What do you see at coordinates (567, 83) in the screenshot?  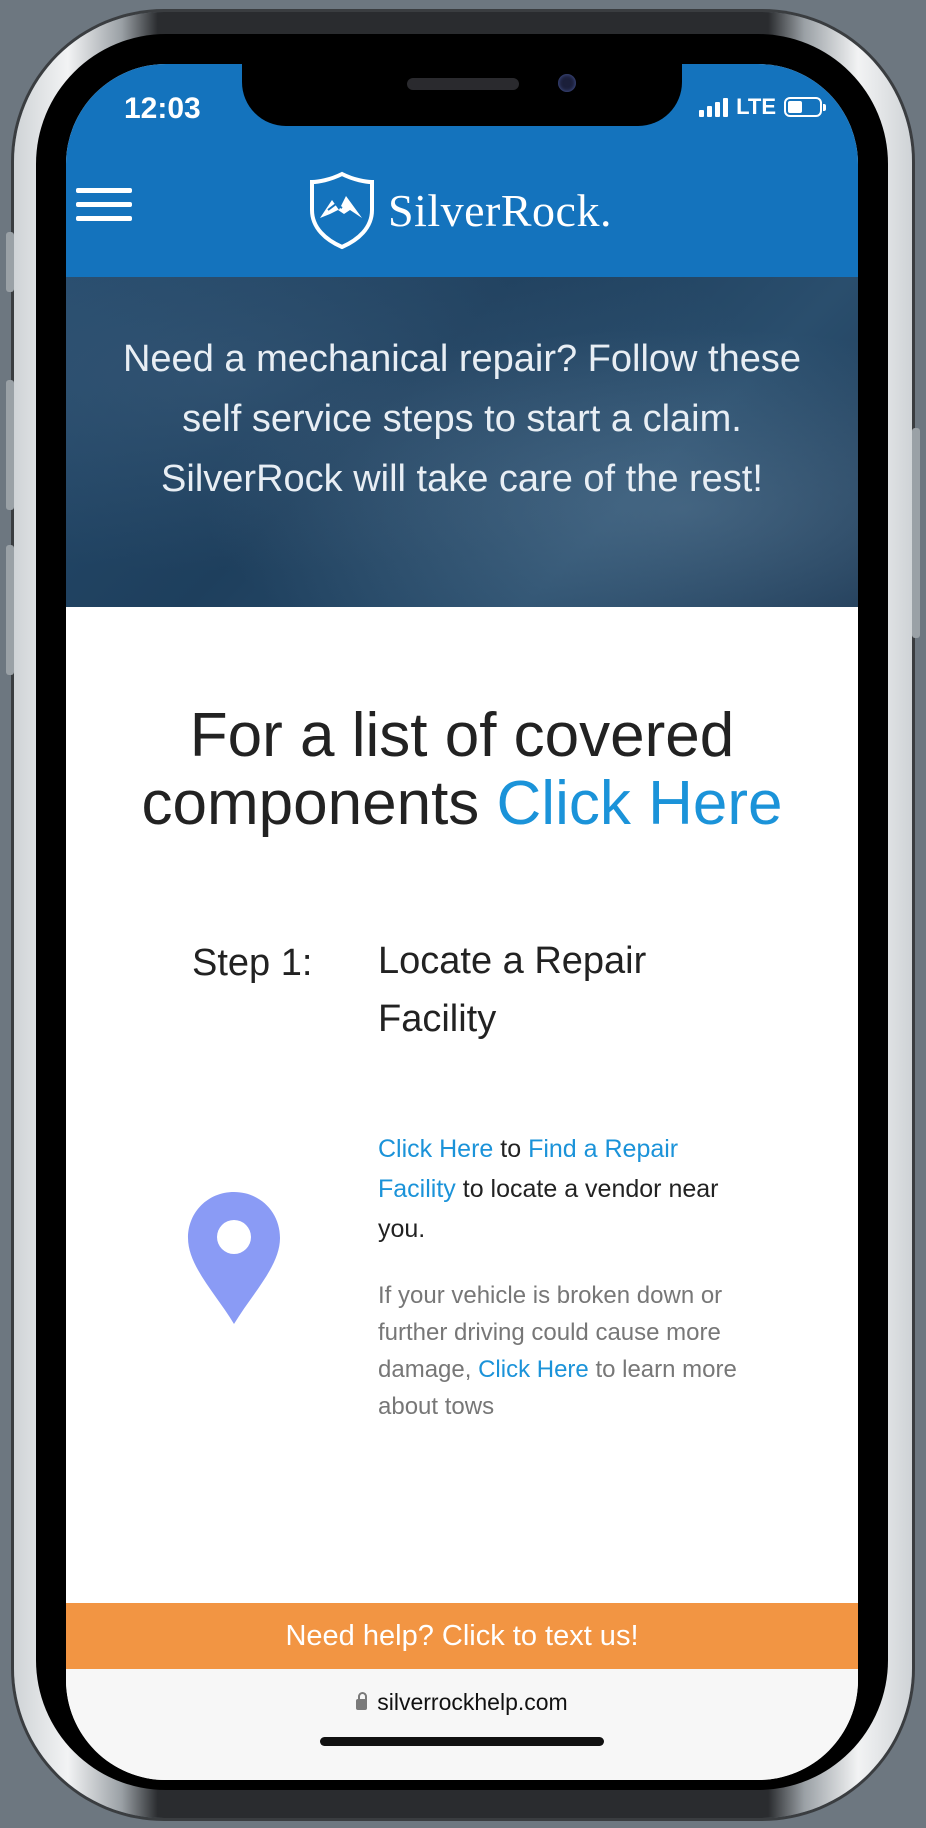 I see `camera-icon` at bounding box center [567, 83].